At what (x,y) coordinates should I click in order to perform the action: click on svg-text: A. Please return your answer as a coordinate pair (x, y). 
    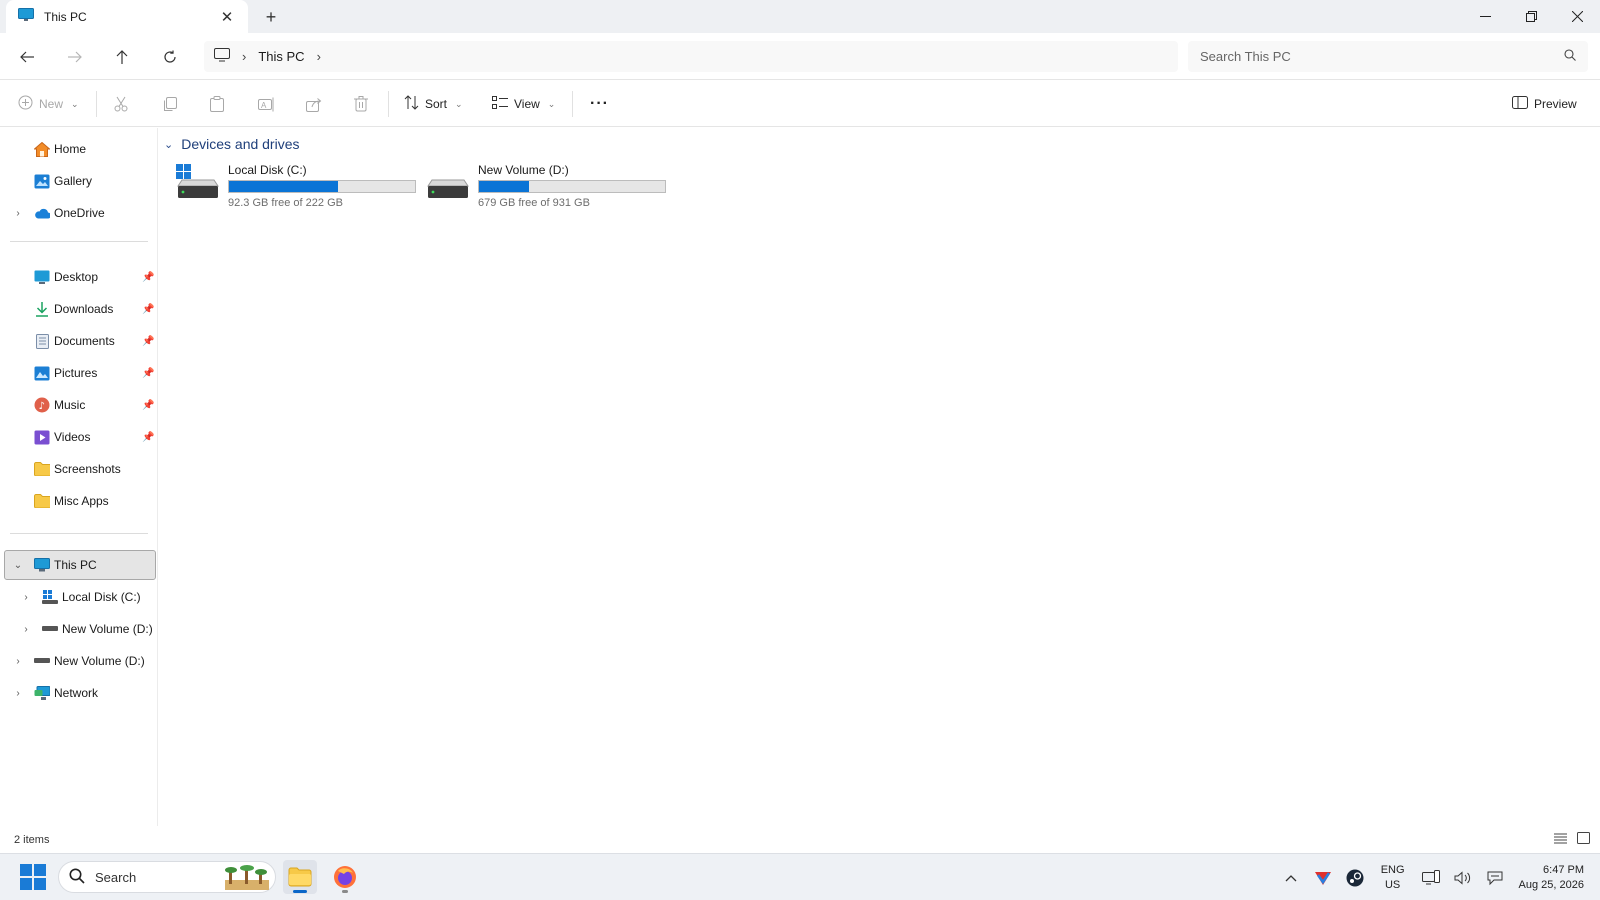
    Looking at the image, I should click on (264, 105).